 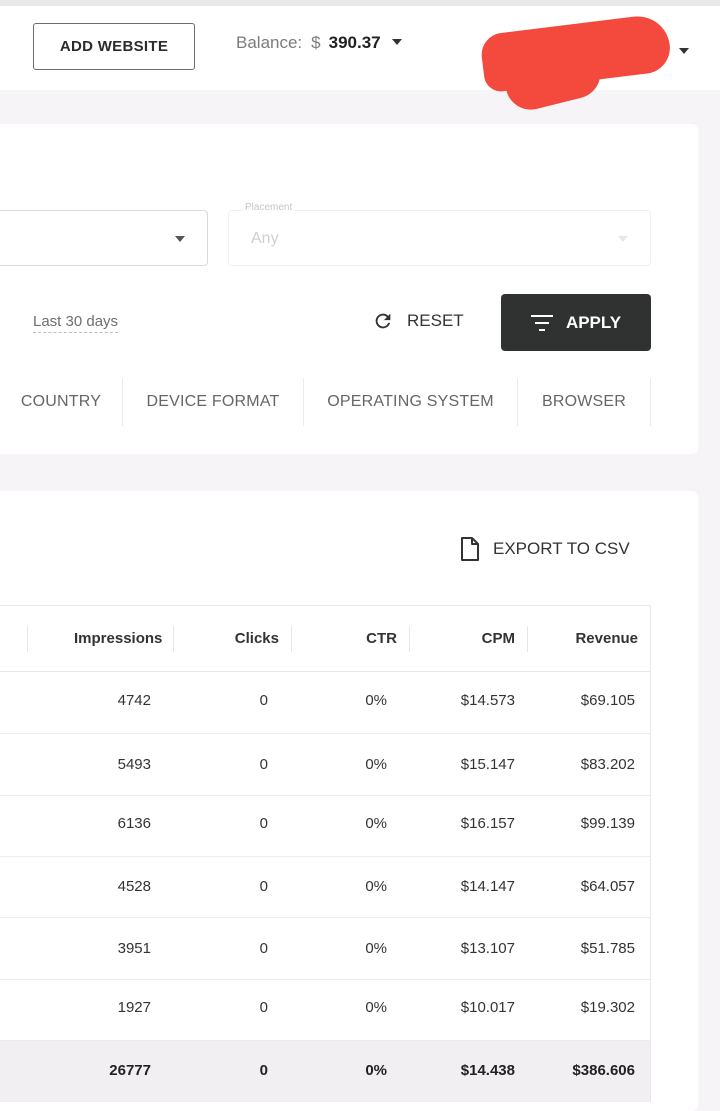 What do you see at coordinates (134, 764) in the screenshot?
I see `impressions-cell: 5493` at bounding box center [134, 764].